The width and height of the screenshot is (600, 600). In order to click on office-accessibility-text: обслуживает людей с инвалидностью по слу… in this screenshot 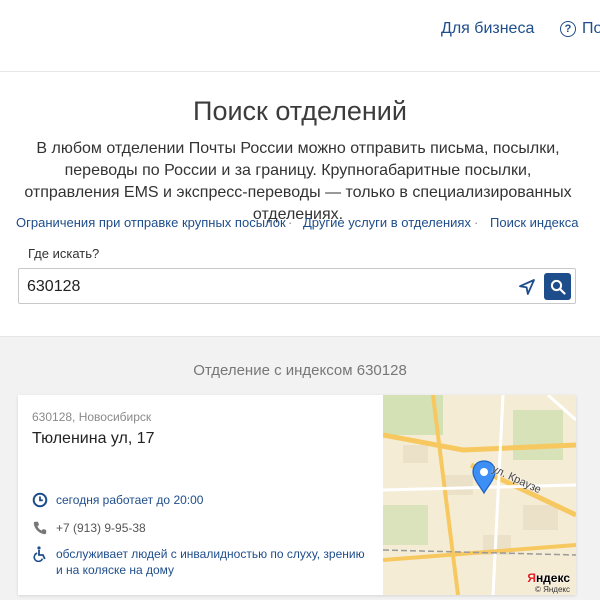, I will do `click(210, 562)`.